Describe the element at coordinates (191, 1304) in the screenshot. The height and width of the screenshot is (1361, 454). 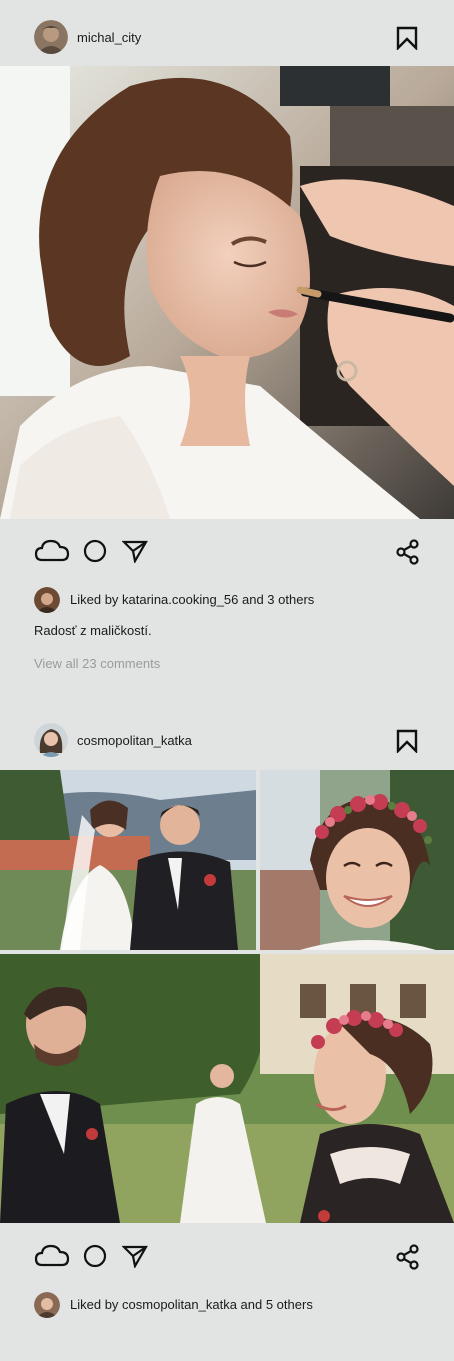
I see `liked-by-text: Liked by cosmopolitan_katka and 5 others` at that location.